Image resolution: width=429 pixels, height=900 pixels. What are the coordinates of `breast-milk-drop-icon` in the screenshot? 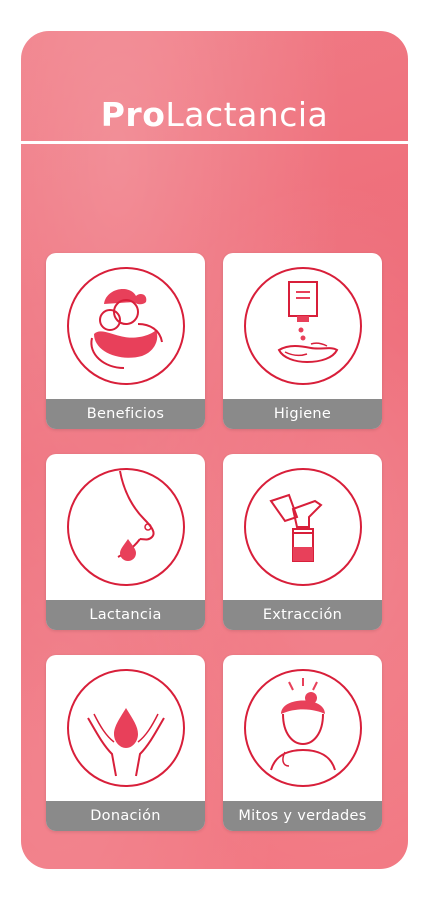 It's located at (125, 527).